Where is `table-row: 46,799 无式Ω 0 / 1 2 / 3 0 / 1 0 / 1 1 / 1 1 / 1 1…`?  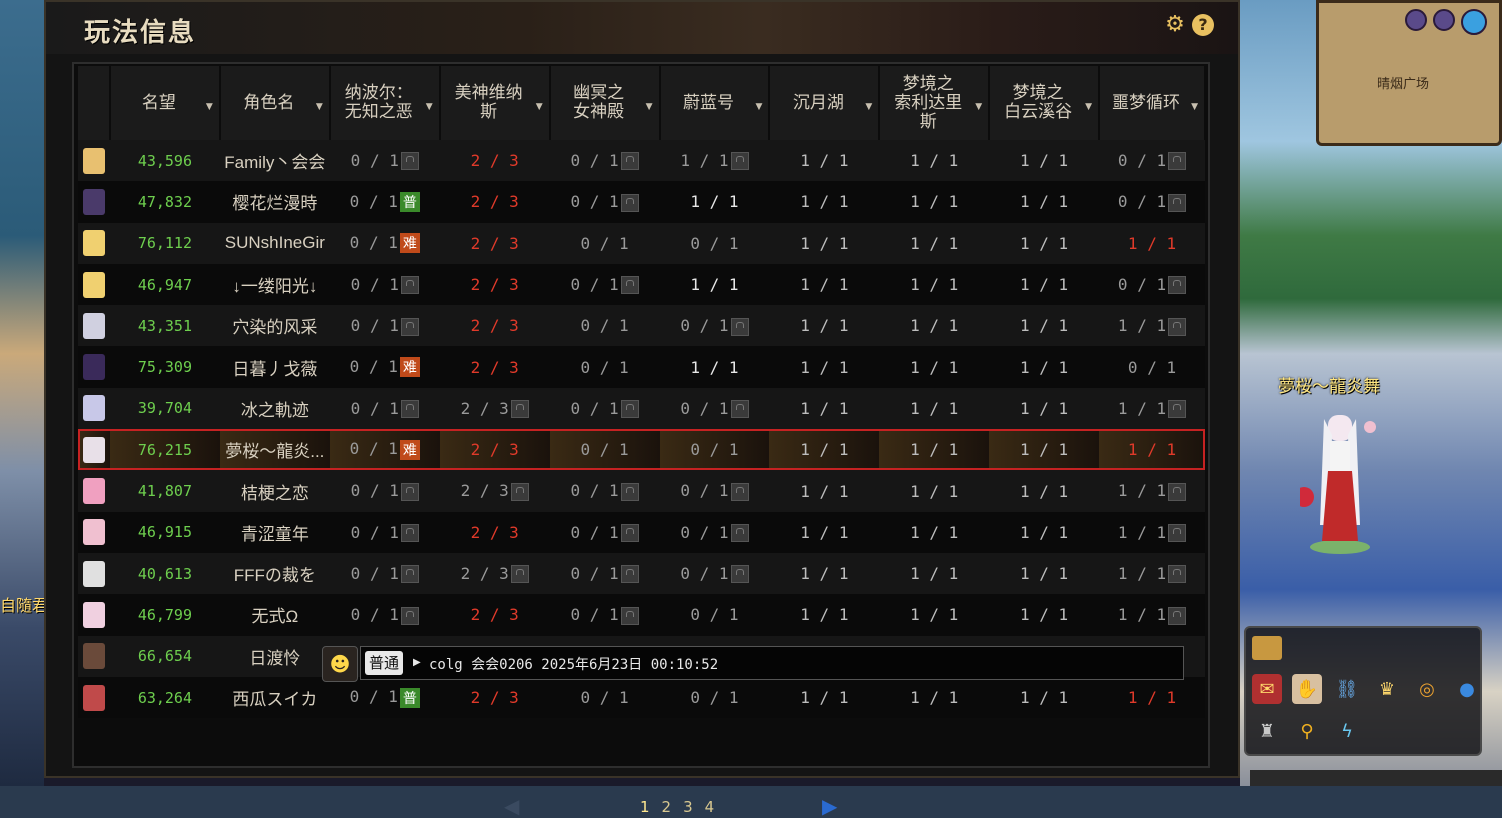 table-row: 46,799 无式Ω 0 / 1 2 / 3 0 / 1 0 / 1 1 / 1 1 / 1 1… is located at coordinates (641, 615).